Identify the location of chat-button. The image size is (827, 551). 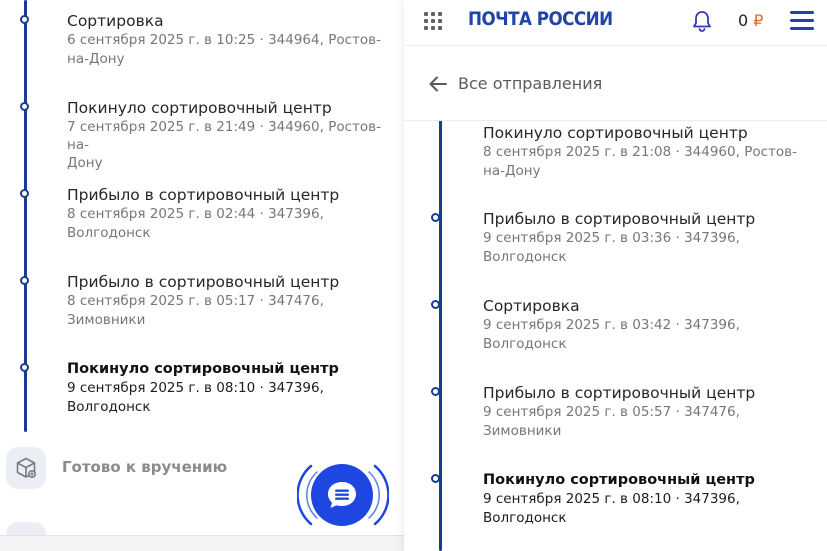
(342, 495).